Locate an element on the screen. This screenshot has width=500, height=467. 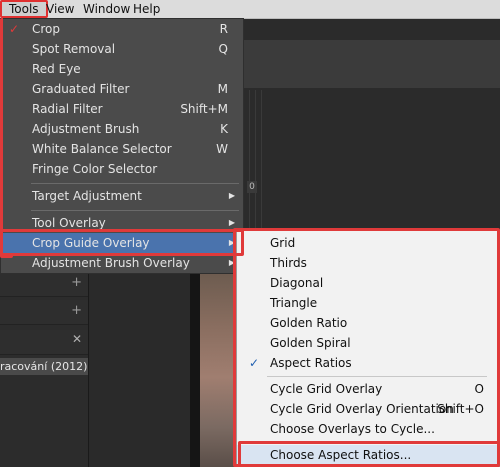
panel-divider is located at coordinates (195, 369).